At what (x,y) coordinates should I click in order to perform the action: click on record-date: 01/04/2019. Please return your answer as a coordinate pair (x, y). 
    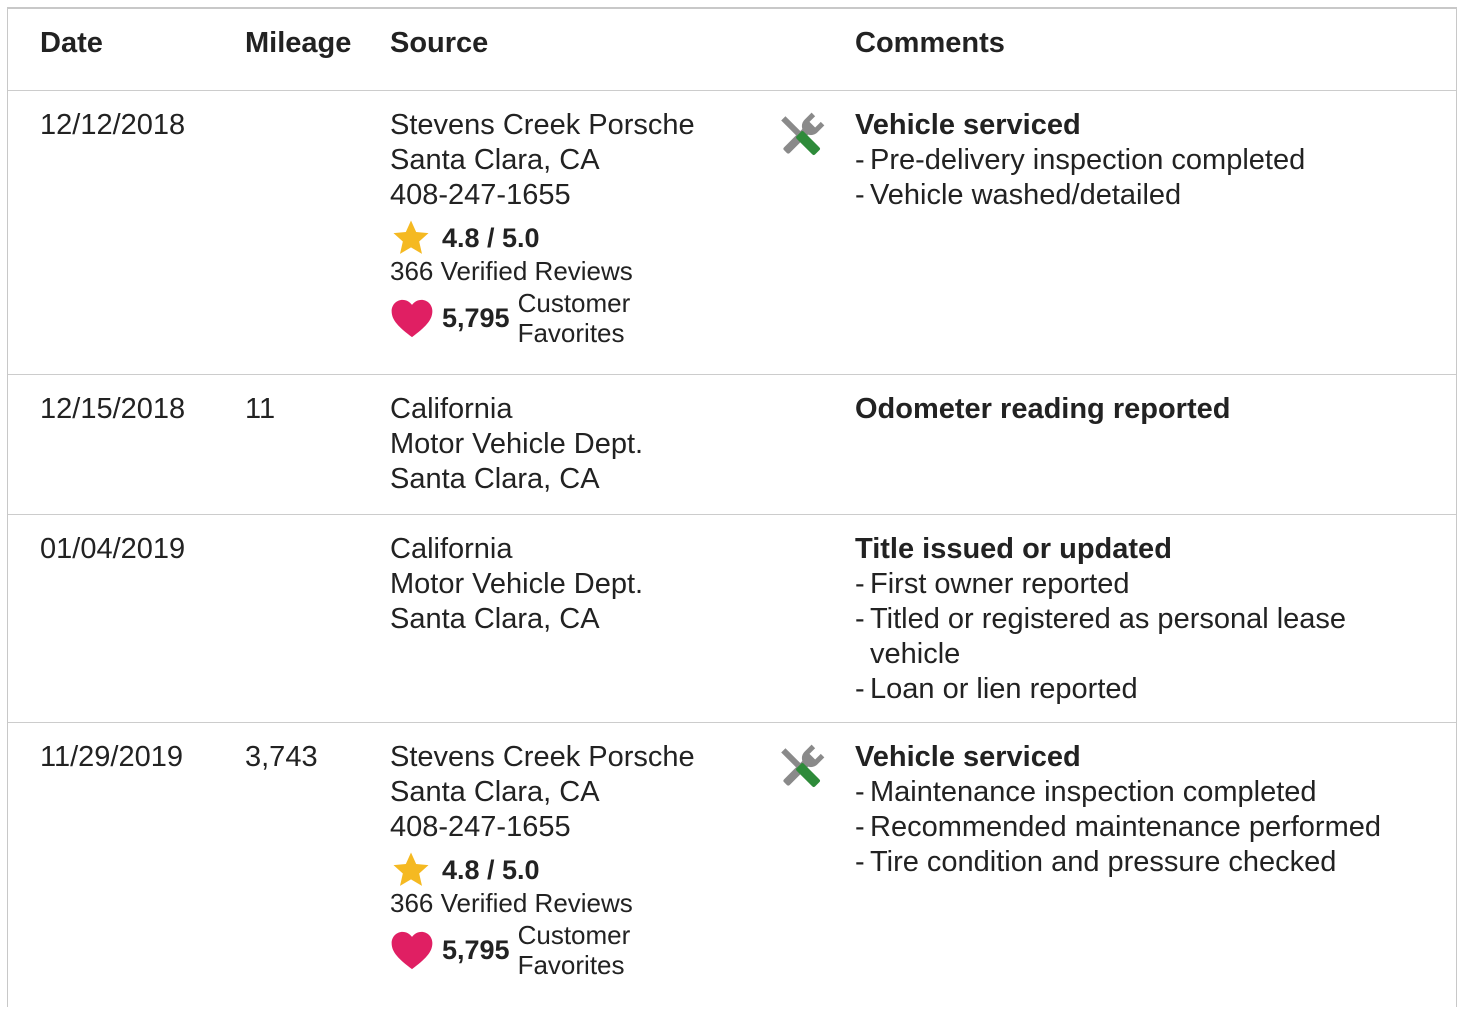
    Looking at the image, I should click on (113, 549).